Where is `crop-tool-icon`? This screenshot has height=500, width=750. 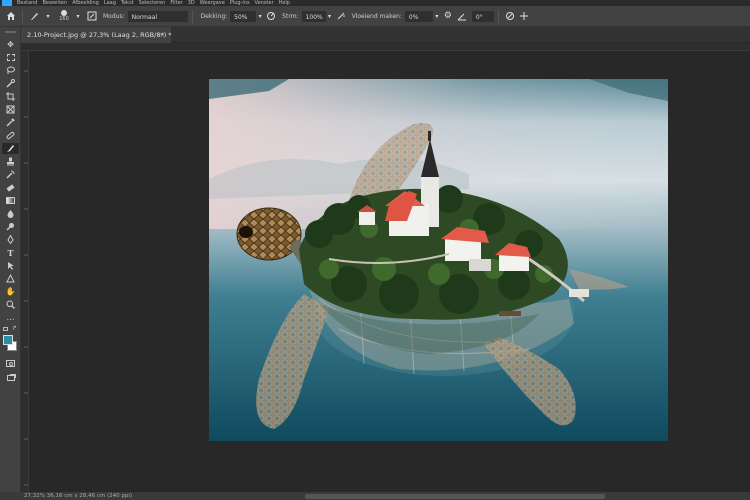
crop-tool-icon is located at coordinates (10, 96).